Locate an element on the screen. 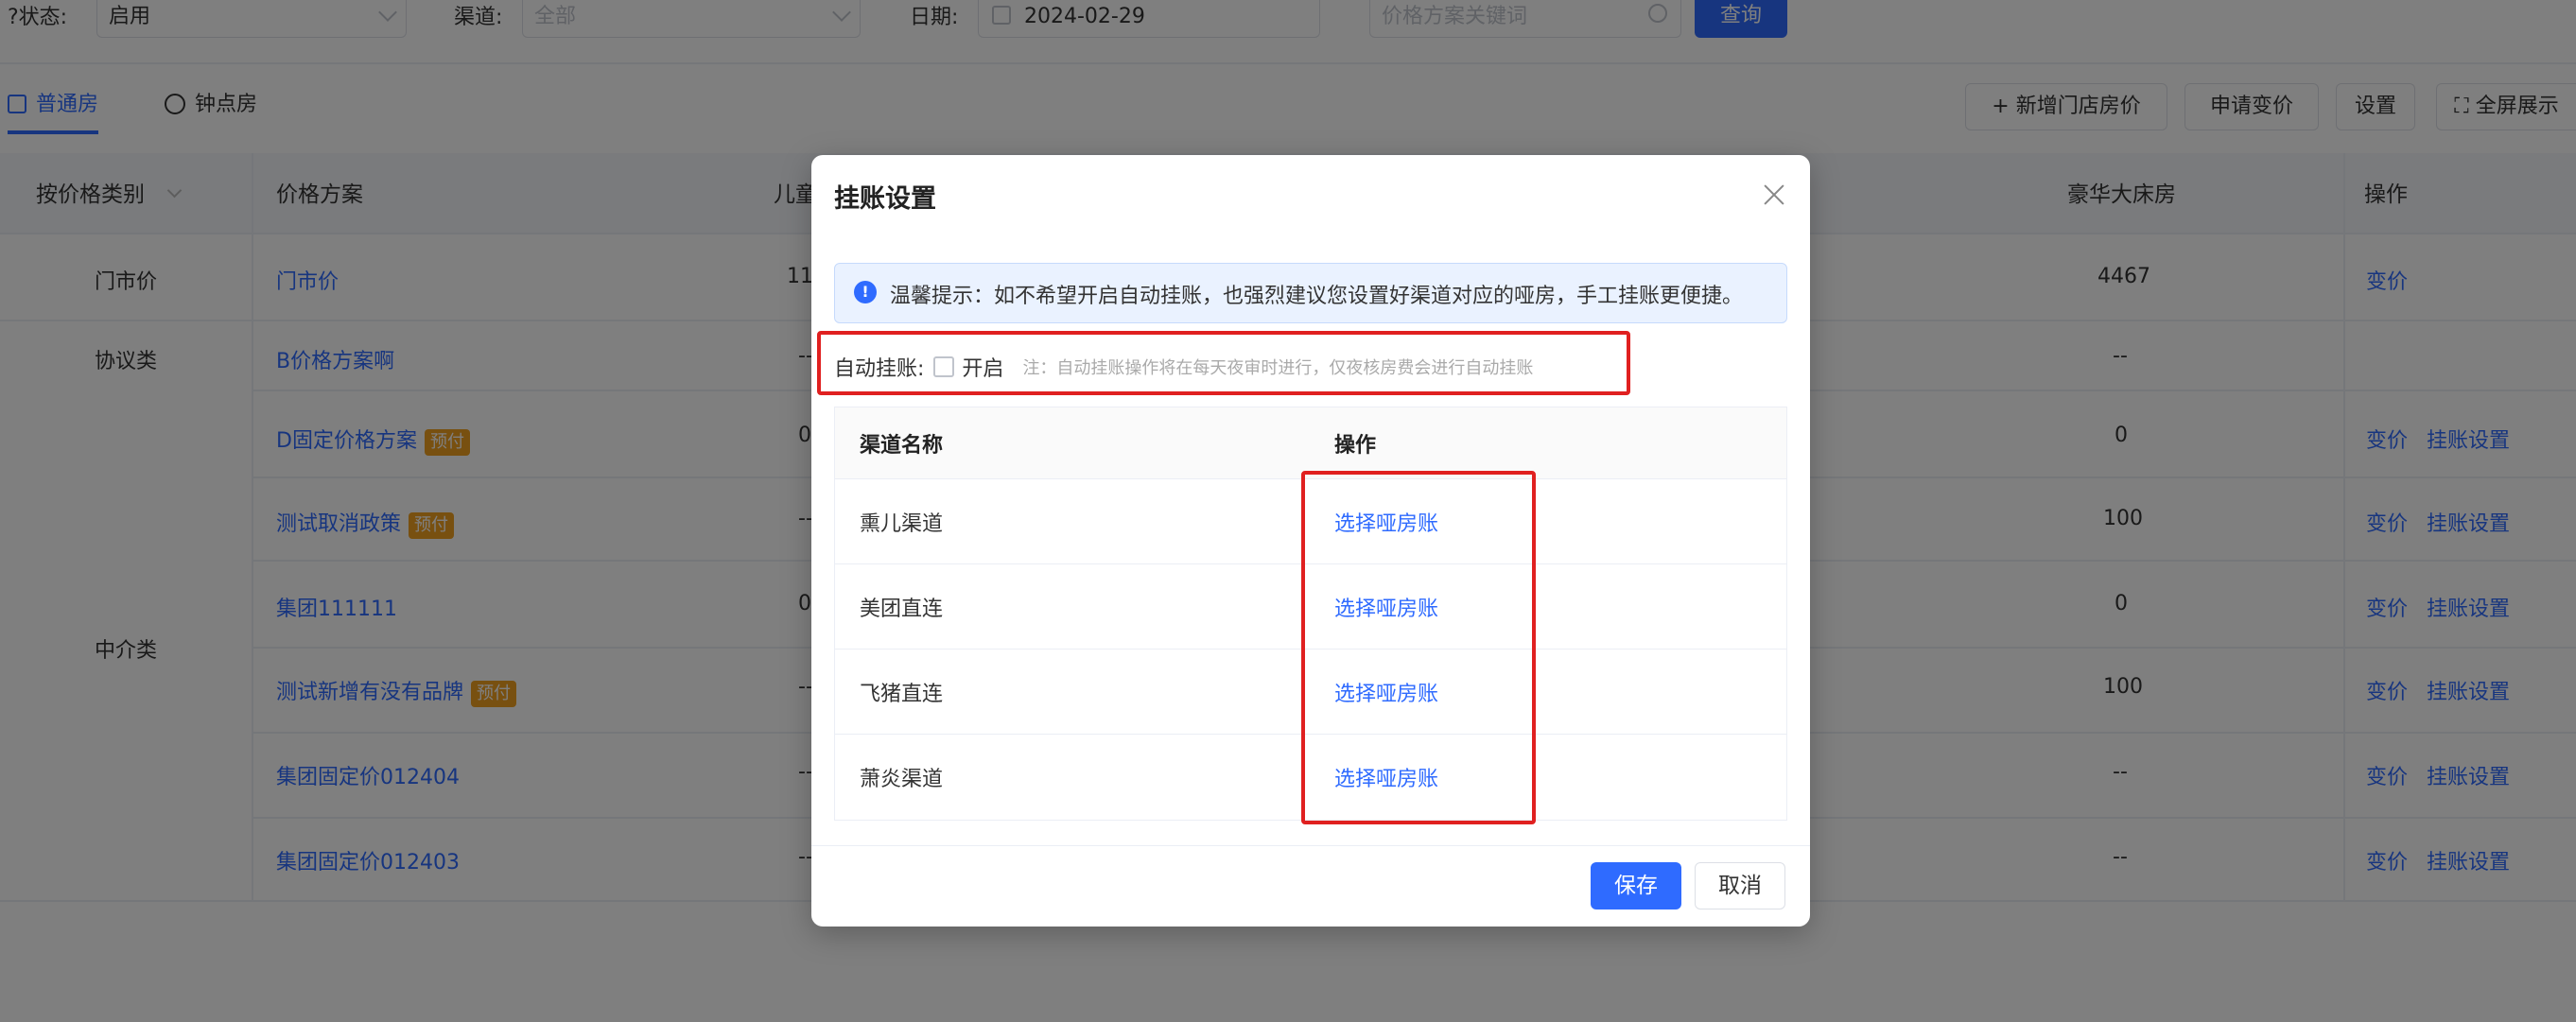 The height and width of the screenshot is (1022, 2576). auto-credit-checkbox is located at coordinates (944, 366).